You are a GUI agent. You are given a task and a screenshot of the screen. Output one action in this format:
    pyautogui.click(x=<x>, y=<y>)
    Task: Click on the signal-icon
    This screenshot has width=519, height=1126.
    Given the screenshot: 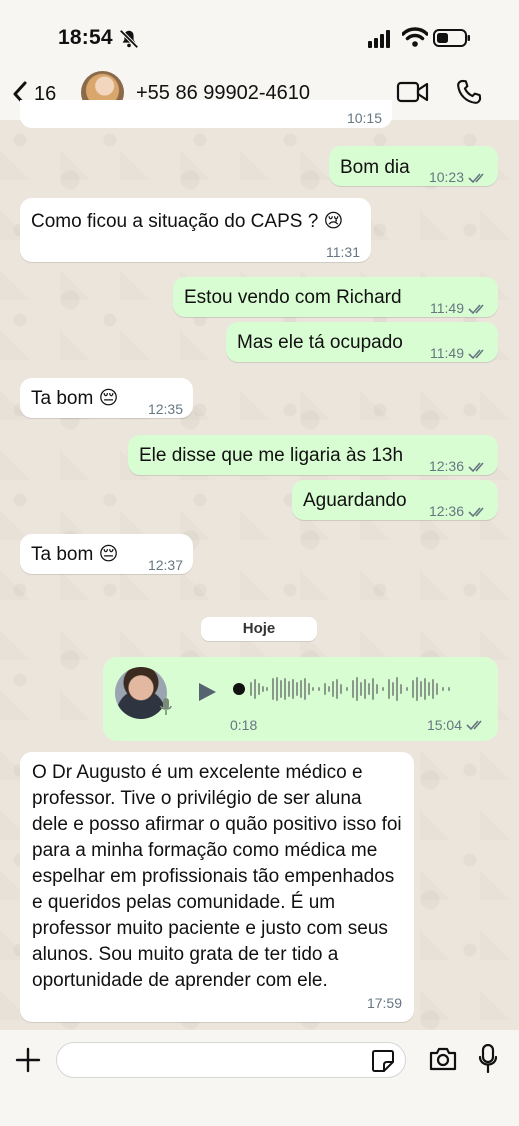 What is the action you would take?
    pyautogui.click(x=379, y=39)
    